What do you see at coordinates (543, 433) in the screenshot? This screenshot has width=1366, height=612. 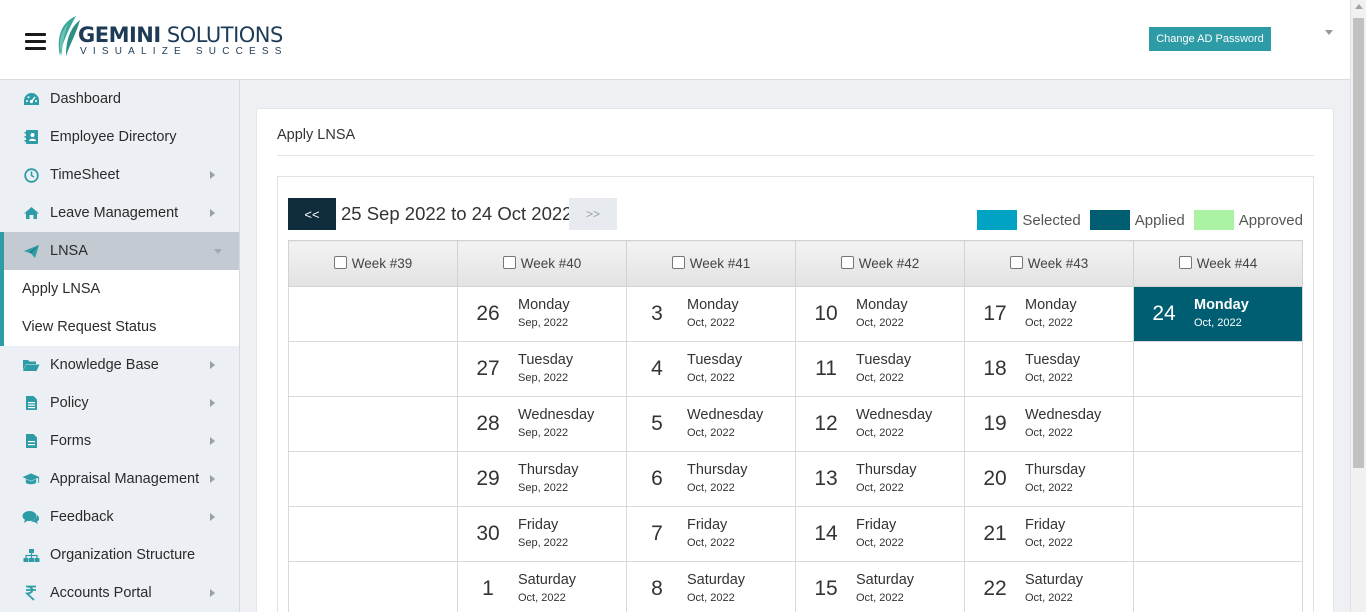 I see `day-month: Sep, 2022` at bounding box center [543, 433].